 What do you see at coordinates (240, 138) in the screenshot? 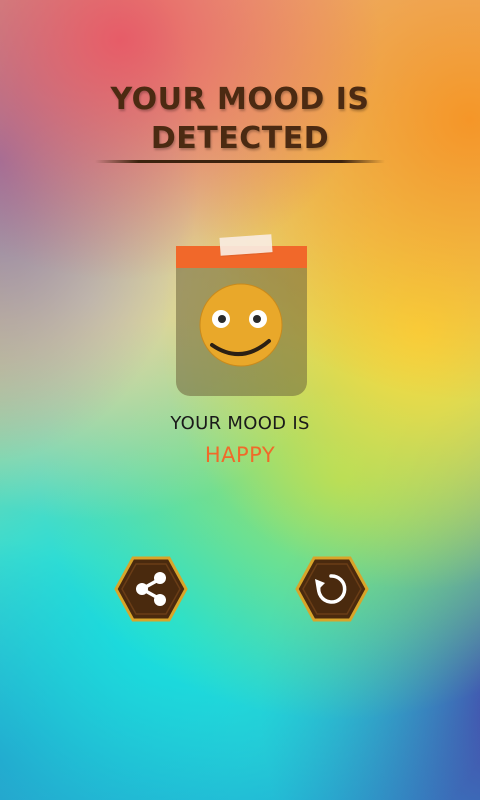
I see `page-title-line-2: DETECTED` at bounding box center [240, 138].